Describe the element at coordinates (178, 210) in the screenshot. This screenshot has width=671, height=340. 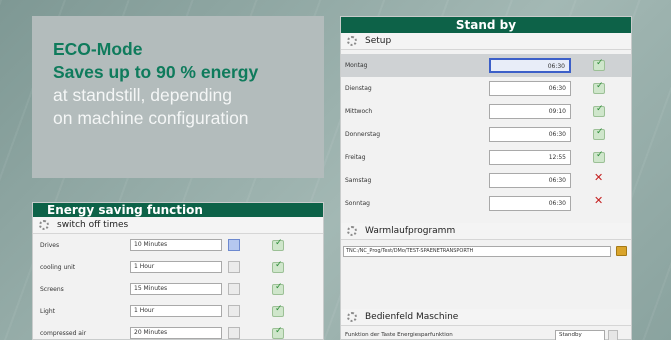
I see `energy-title: Energy saving function` at that location.